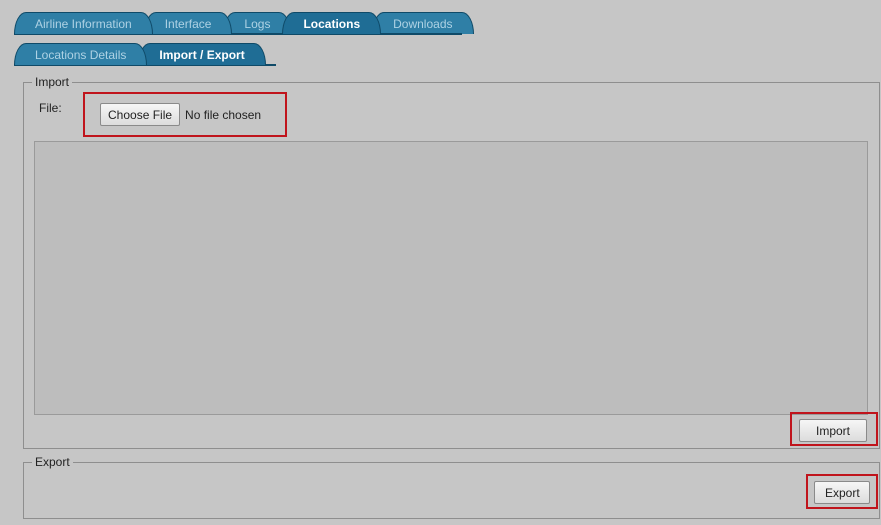 The image size is (881, 525). I want to click on sub-tab-bar: Locations Details Import / Export, so click(140, 54).